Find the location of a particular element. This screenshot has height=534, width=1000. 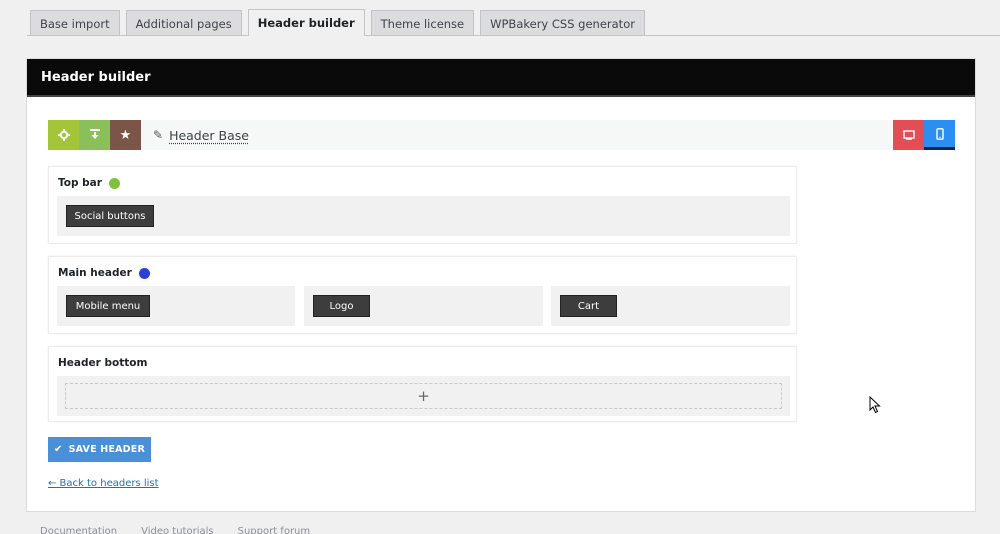

back-to-headers-link: ← Back to headers list is located at coordinates (103, 483).